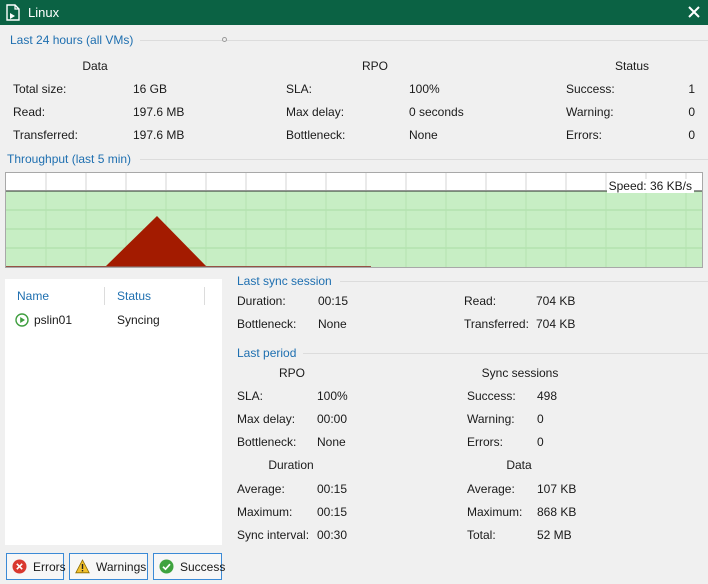 This screenshot has height=584, width=708. Describe the element at coordinates (332, 419) in the screenshot. I see `period-max-delay-value: 00:00` at that location.